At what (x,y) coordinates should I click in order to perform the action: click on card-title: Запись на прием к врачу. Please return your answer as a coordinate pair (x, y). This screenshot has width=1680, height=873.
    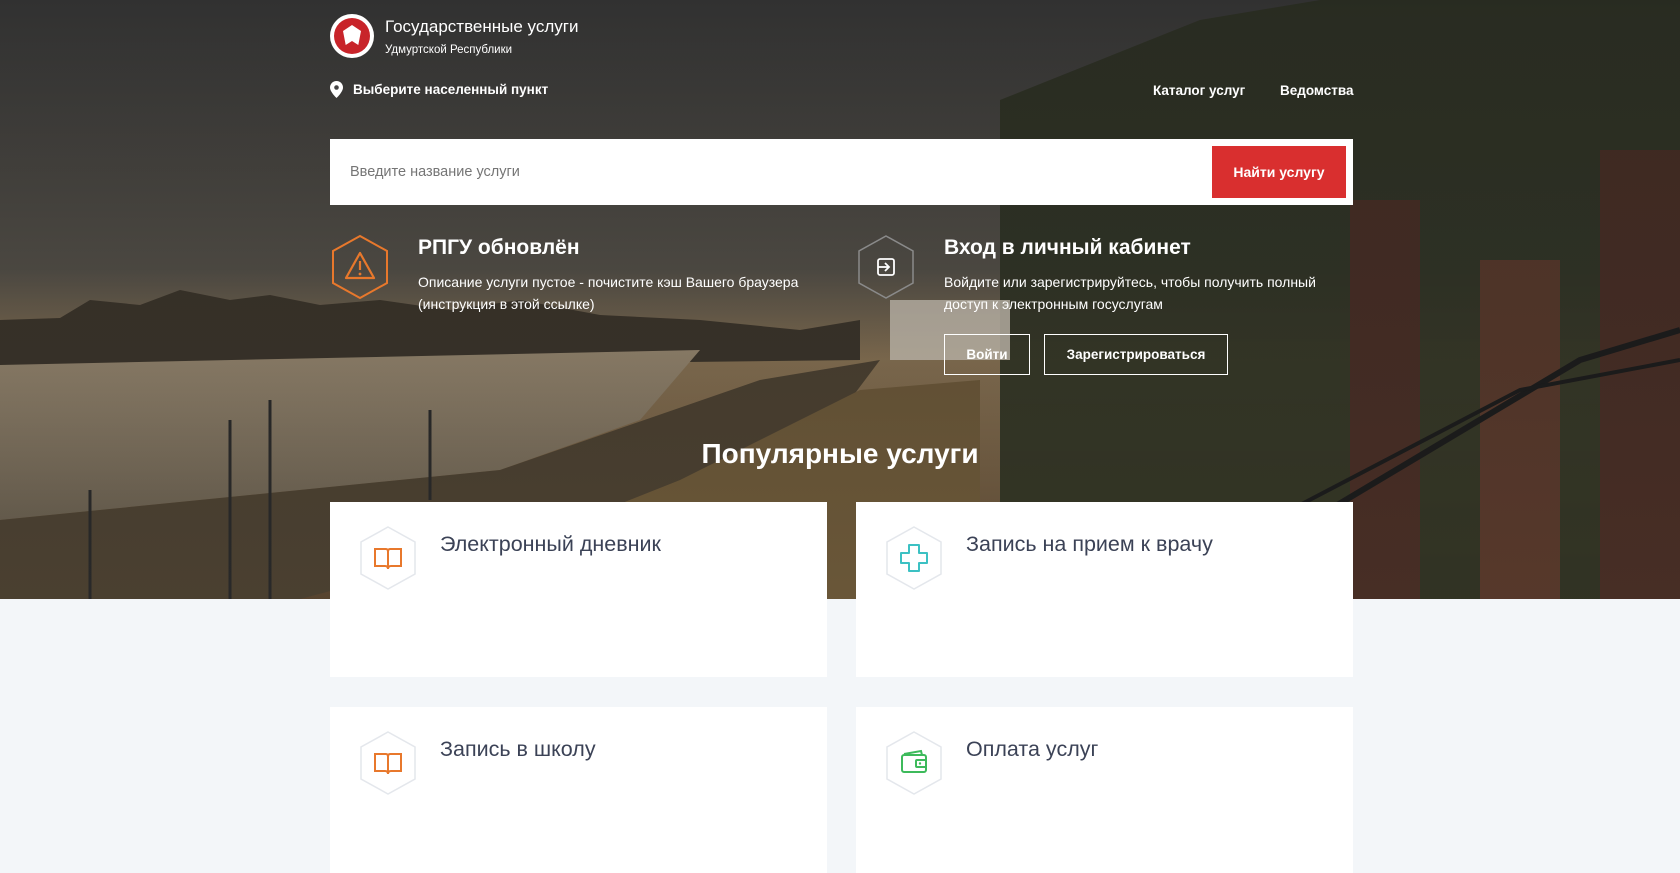
    Looking at the image, I should click on (1089, 544).